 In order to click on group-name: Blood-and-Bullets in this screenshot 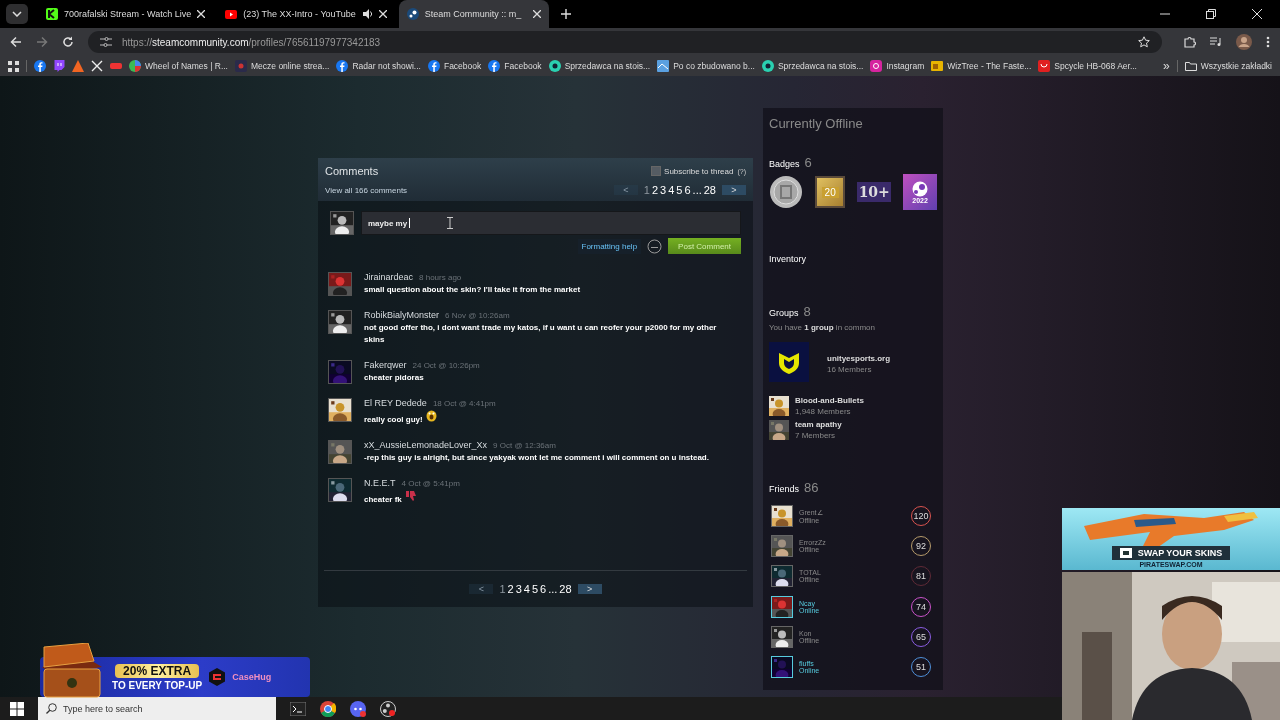, I will do `click(829, 400)`.